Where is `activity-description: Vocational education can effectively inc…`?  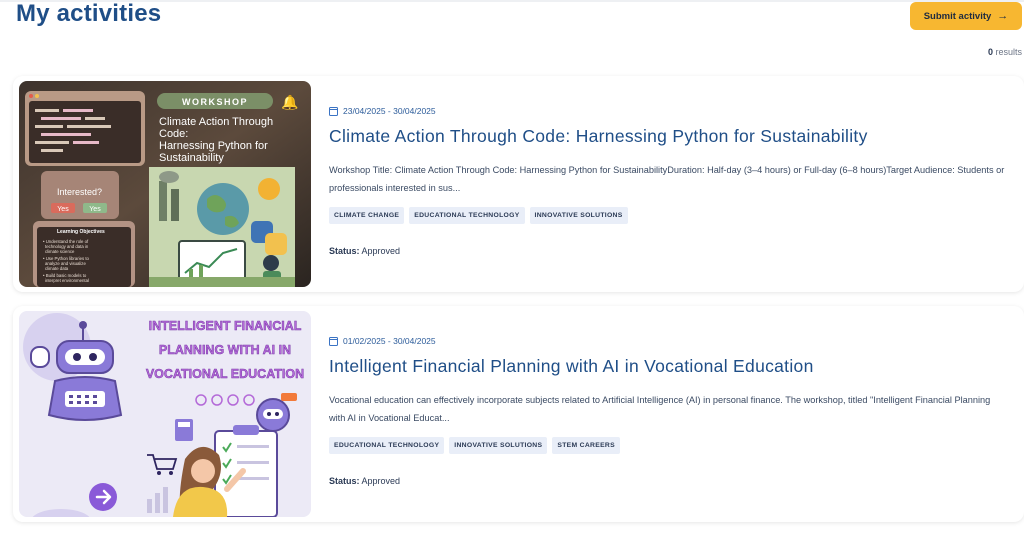 activity-description: Vocational education can effectively inc… is located at coordinates (660, 409).